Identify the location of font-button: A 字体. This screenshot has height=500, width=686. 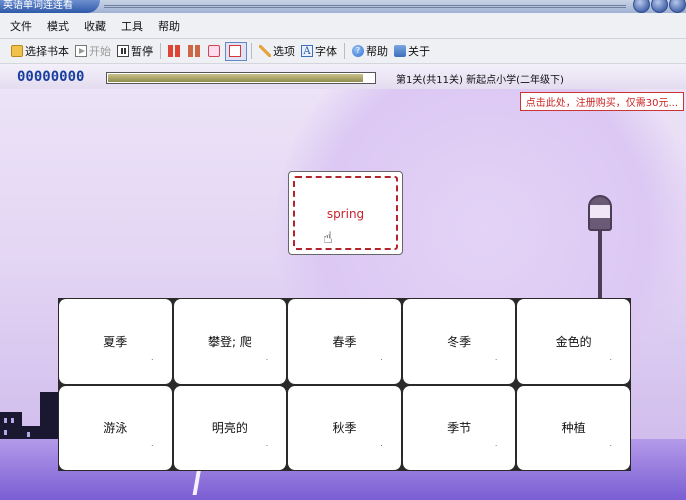
(319, 51).